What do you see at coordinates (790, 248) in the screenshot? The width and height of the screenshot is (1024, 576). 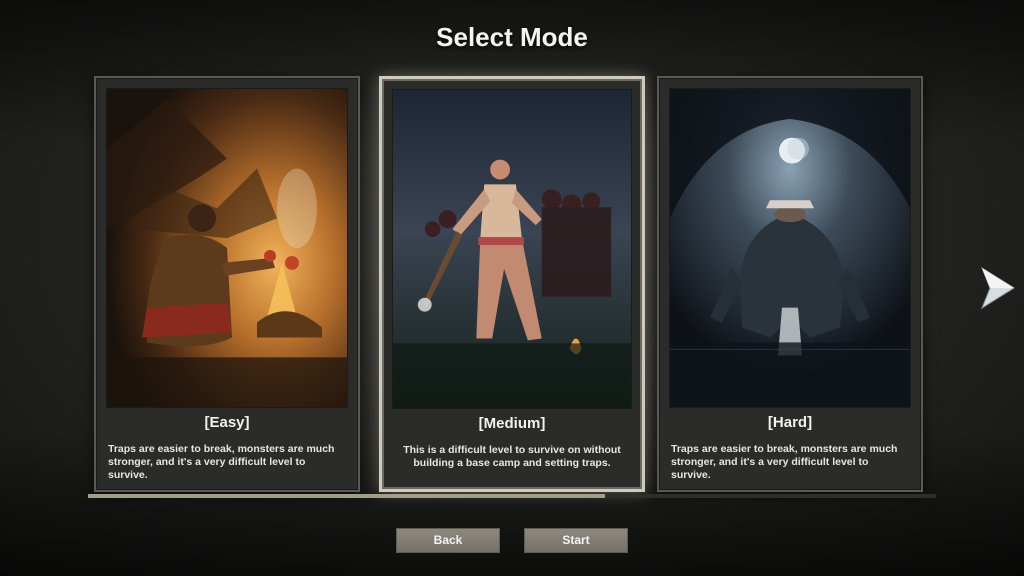 I see `cave-monster-art` at bounding box center [790, 248].